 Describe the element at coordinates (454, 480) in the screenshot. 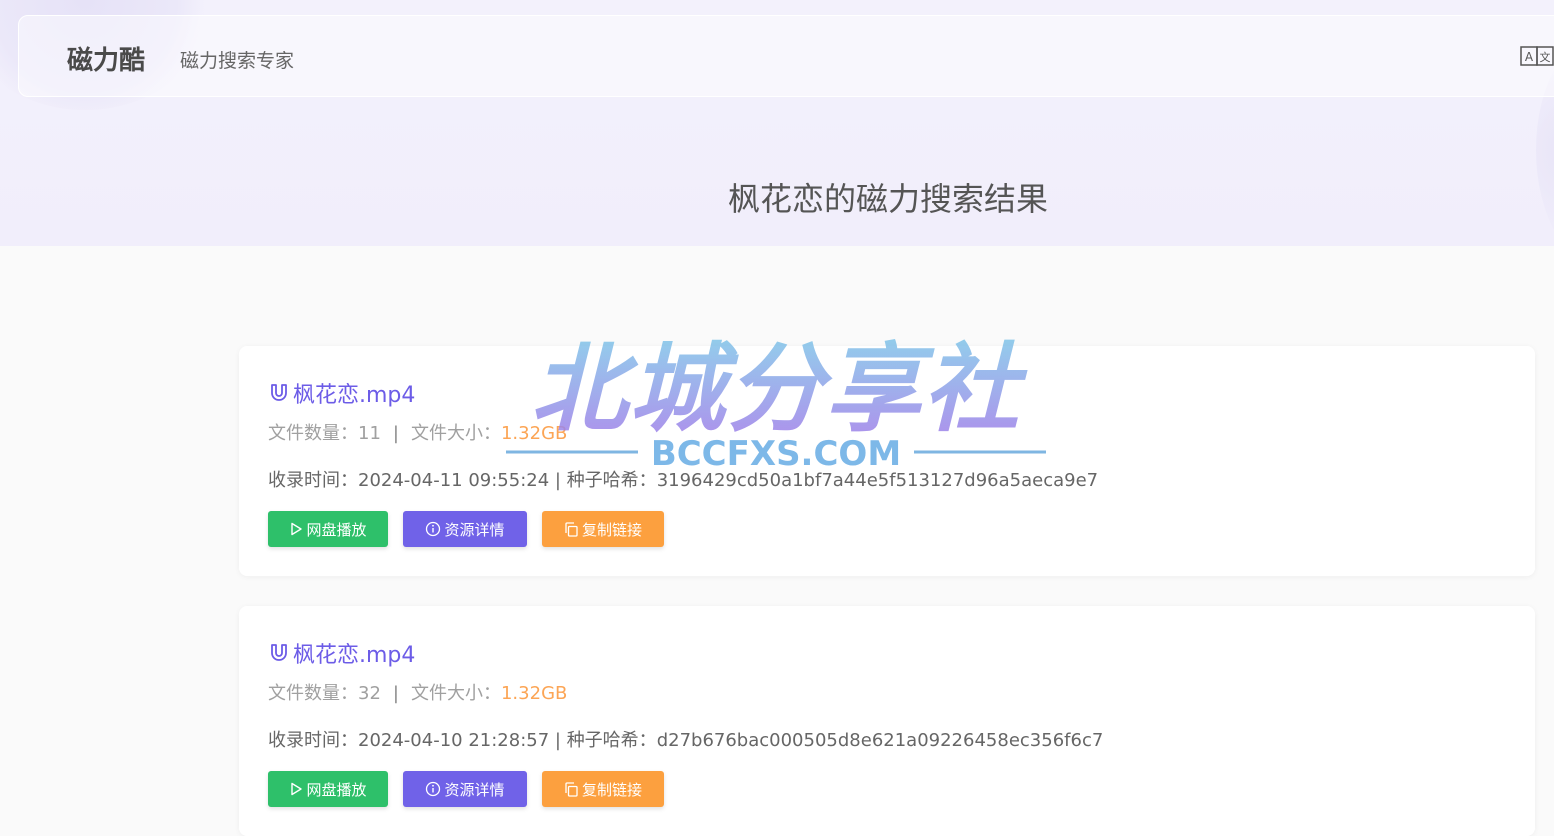

I see `indexed-time-value: 2024-04-11 09:55:24` at that location.